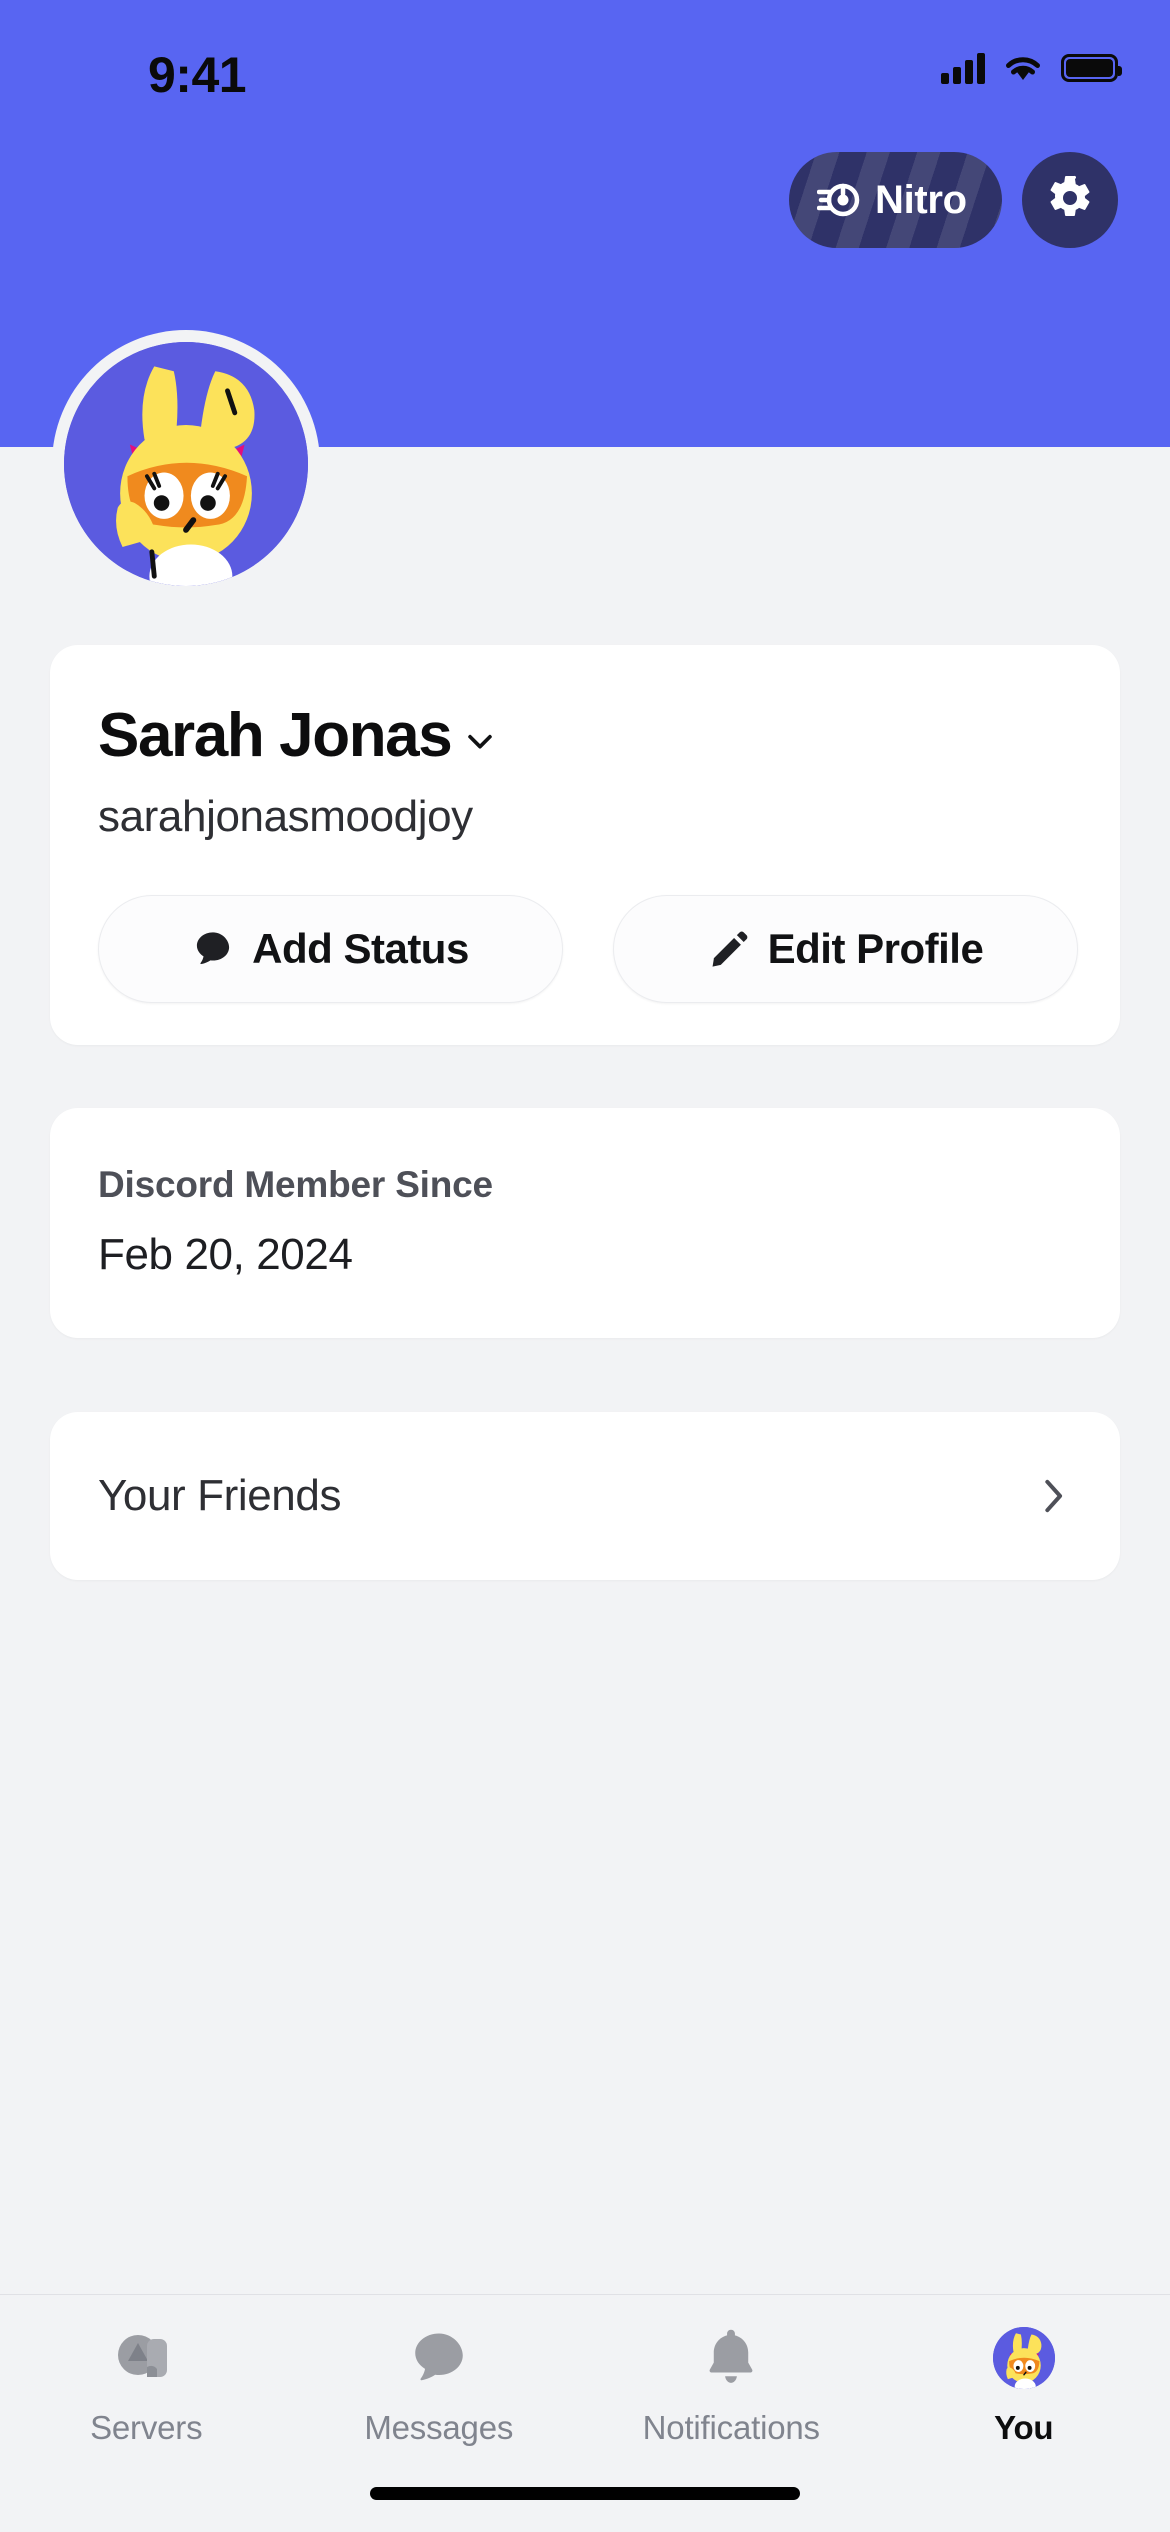 This screenshot has width=1170, height=2532. I want to click on user-avatar, so click(1024, 2358).